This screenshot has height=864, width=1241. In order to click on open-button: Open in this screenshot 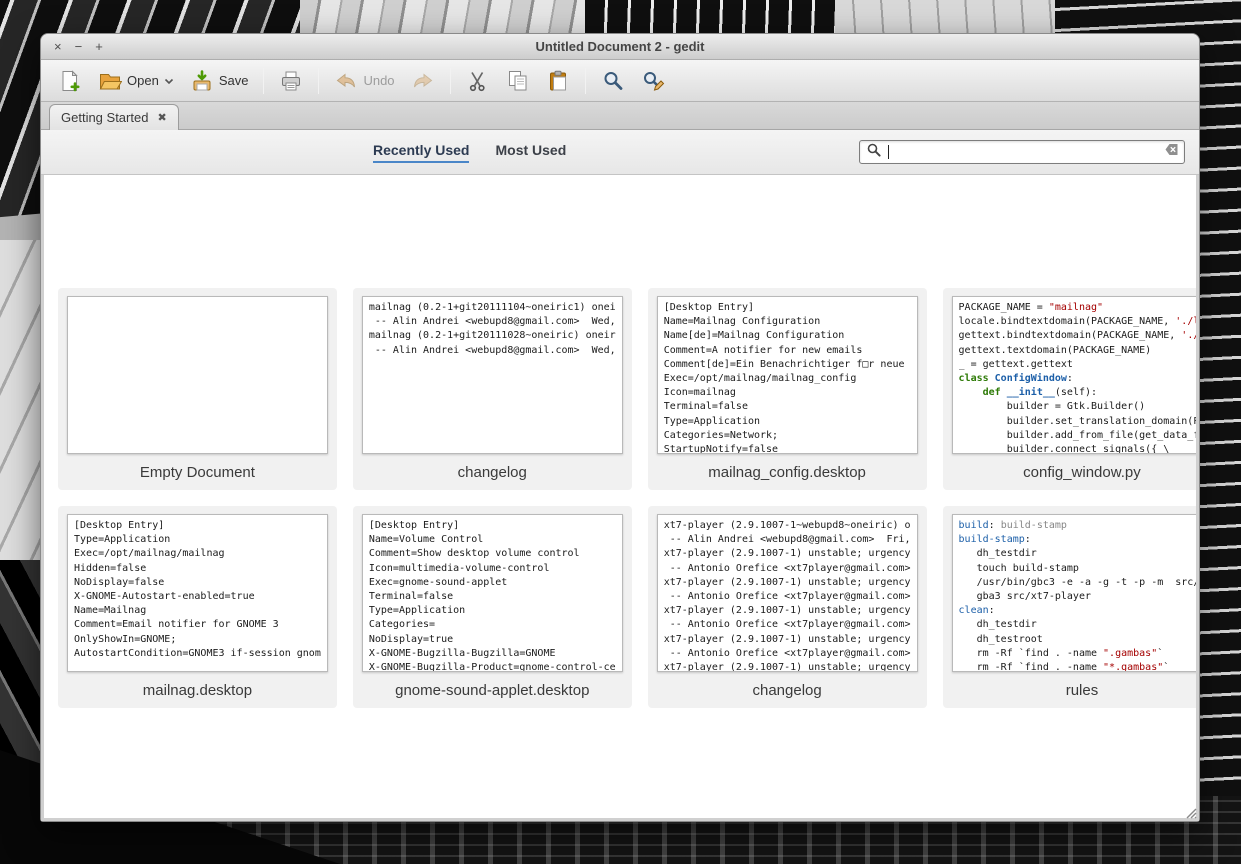, I will do `click(136, 81)`.